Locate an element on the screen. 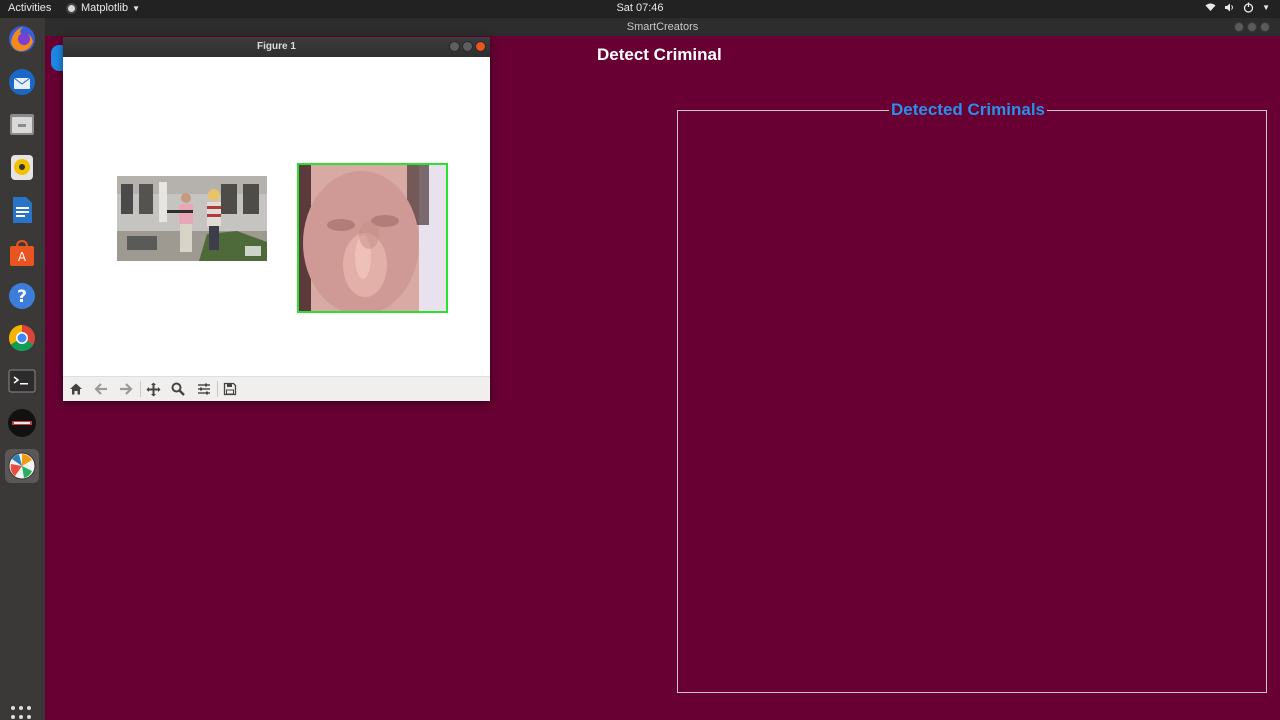 This screenshot has width=1280, height=720. home-icon is located at coordinates (76, 389).